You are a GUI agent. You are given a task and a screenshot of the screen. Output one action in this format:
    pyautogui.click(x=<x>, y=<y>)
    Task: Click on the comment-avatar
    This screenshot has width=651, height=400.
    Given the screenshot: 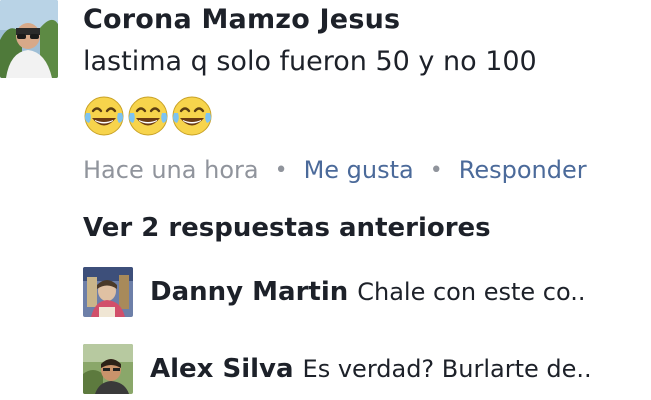 What is the action you would take?
    pyautogui.click(x=29, y=39)
    